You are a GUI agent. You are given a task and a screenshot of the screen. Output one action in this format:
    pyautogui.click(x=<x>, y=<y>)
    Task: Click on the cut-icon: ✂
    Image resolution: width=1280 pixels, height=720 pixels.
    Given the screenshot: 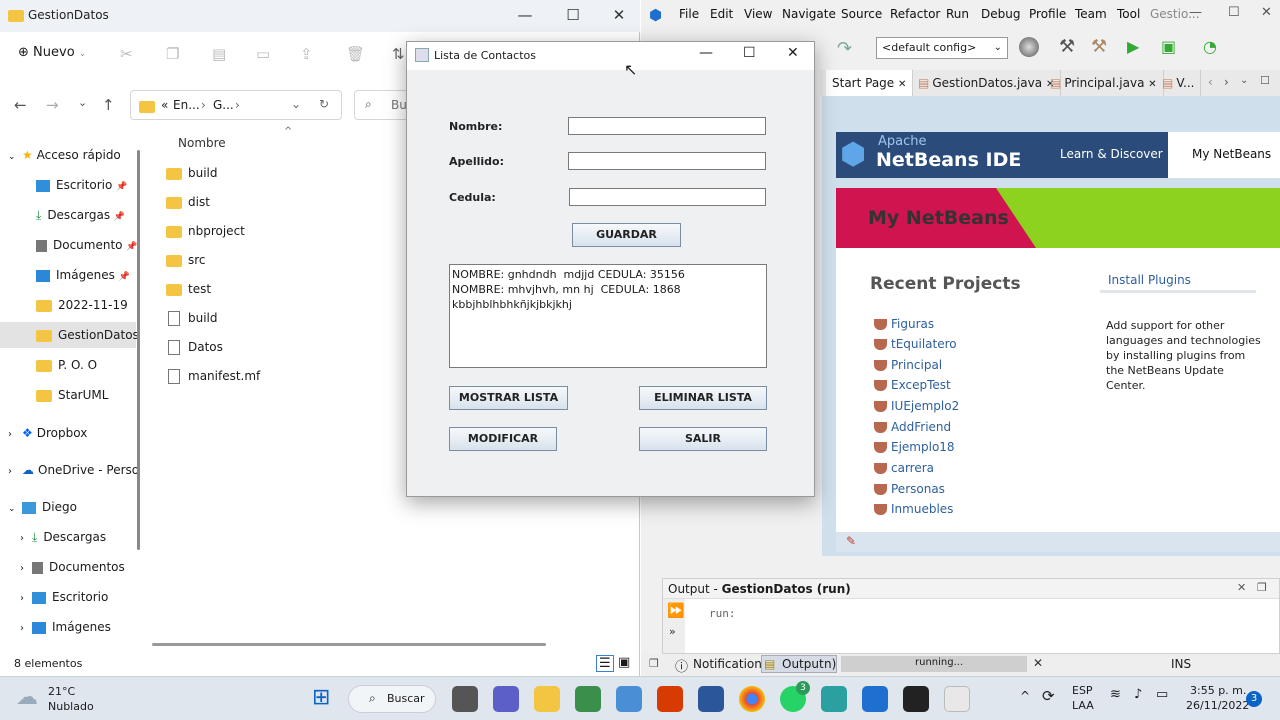 What is the action you would take?
    pyautogui.click(x=126, y=54)
    